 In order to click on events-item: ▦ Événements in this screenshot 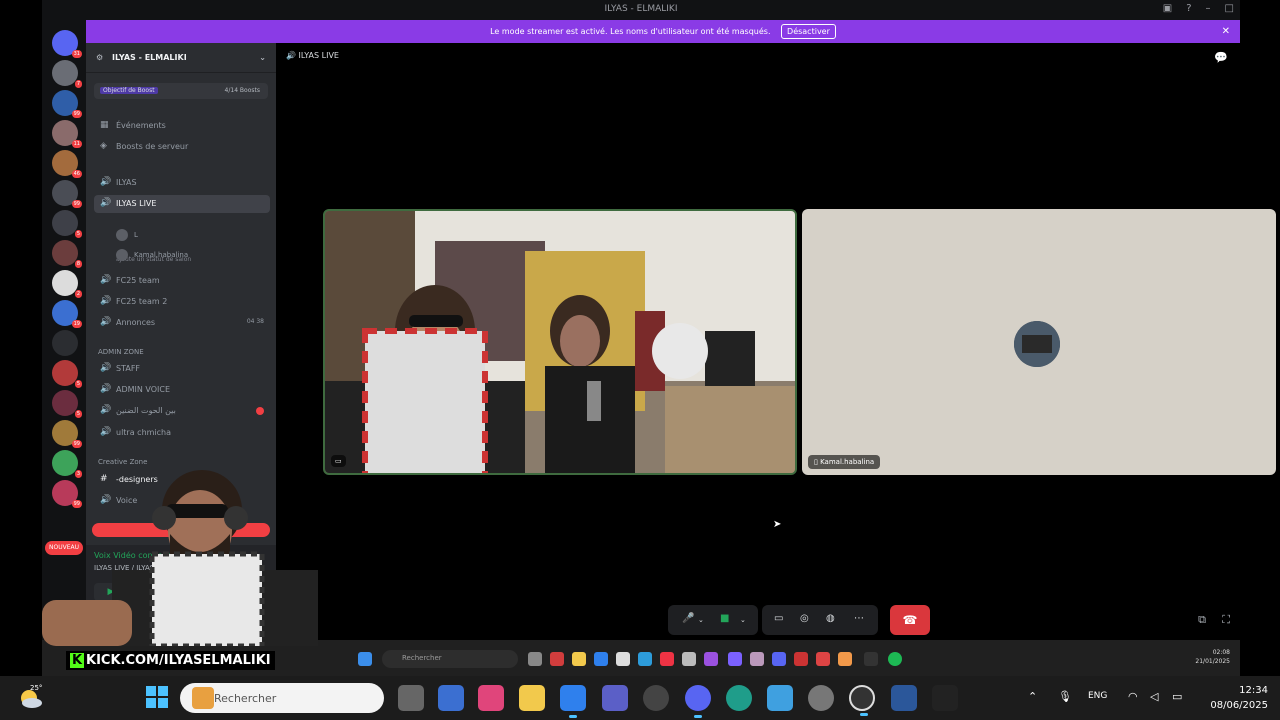, I will do `click(182, 126)`.